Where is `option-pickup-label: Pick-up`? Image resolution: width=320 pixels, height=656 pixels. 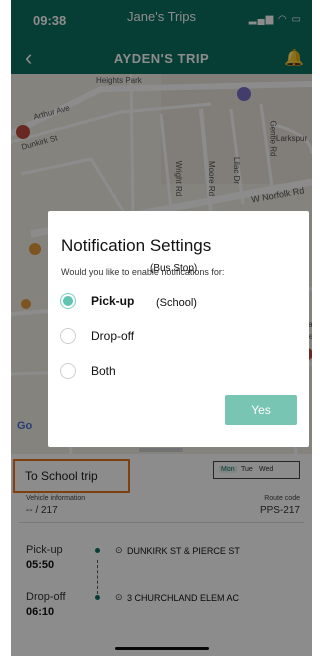
option-pickup-label: Pick-up is located at coordinates (112, 301).